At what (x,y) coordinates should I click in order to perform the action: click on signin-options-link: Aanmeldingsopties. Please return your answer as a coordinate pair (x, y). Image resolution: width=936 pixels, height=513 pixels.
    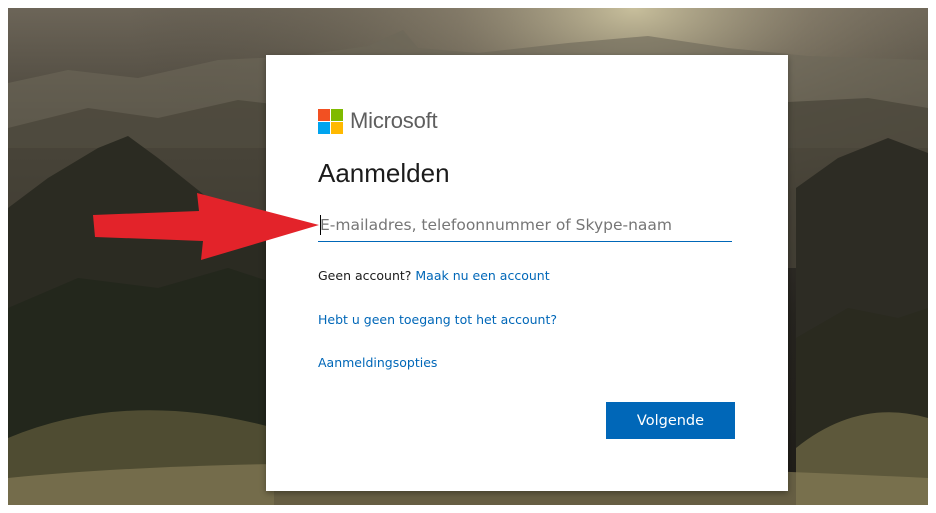
    Looking at the image, I should click on (377, 362).